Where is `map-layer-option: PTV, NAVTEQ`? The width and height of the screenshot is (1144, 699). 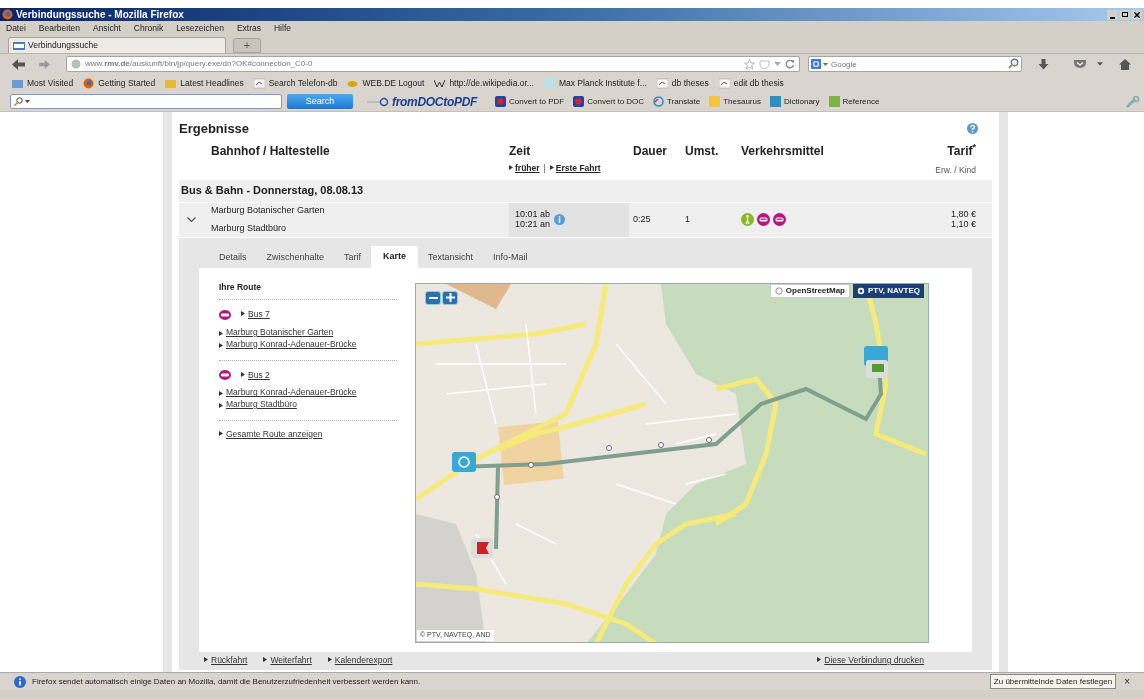 map-layer-option: PTV, NAVTEQ is located at coordinates (888, 290).